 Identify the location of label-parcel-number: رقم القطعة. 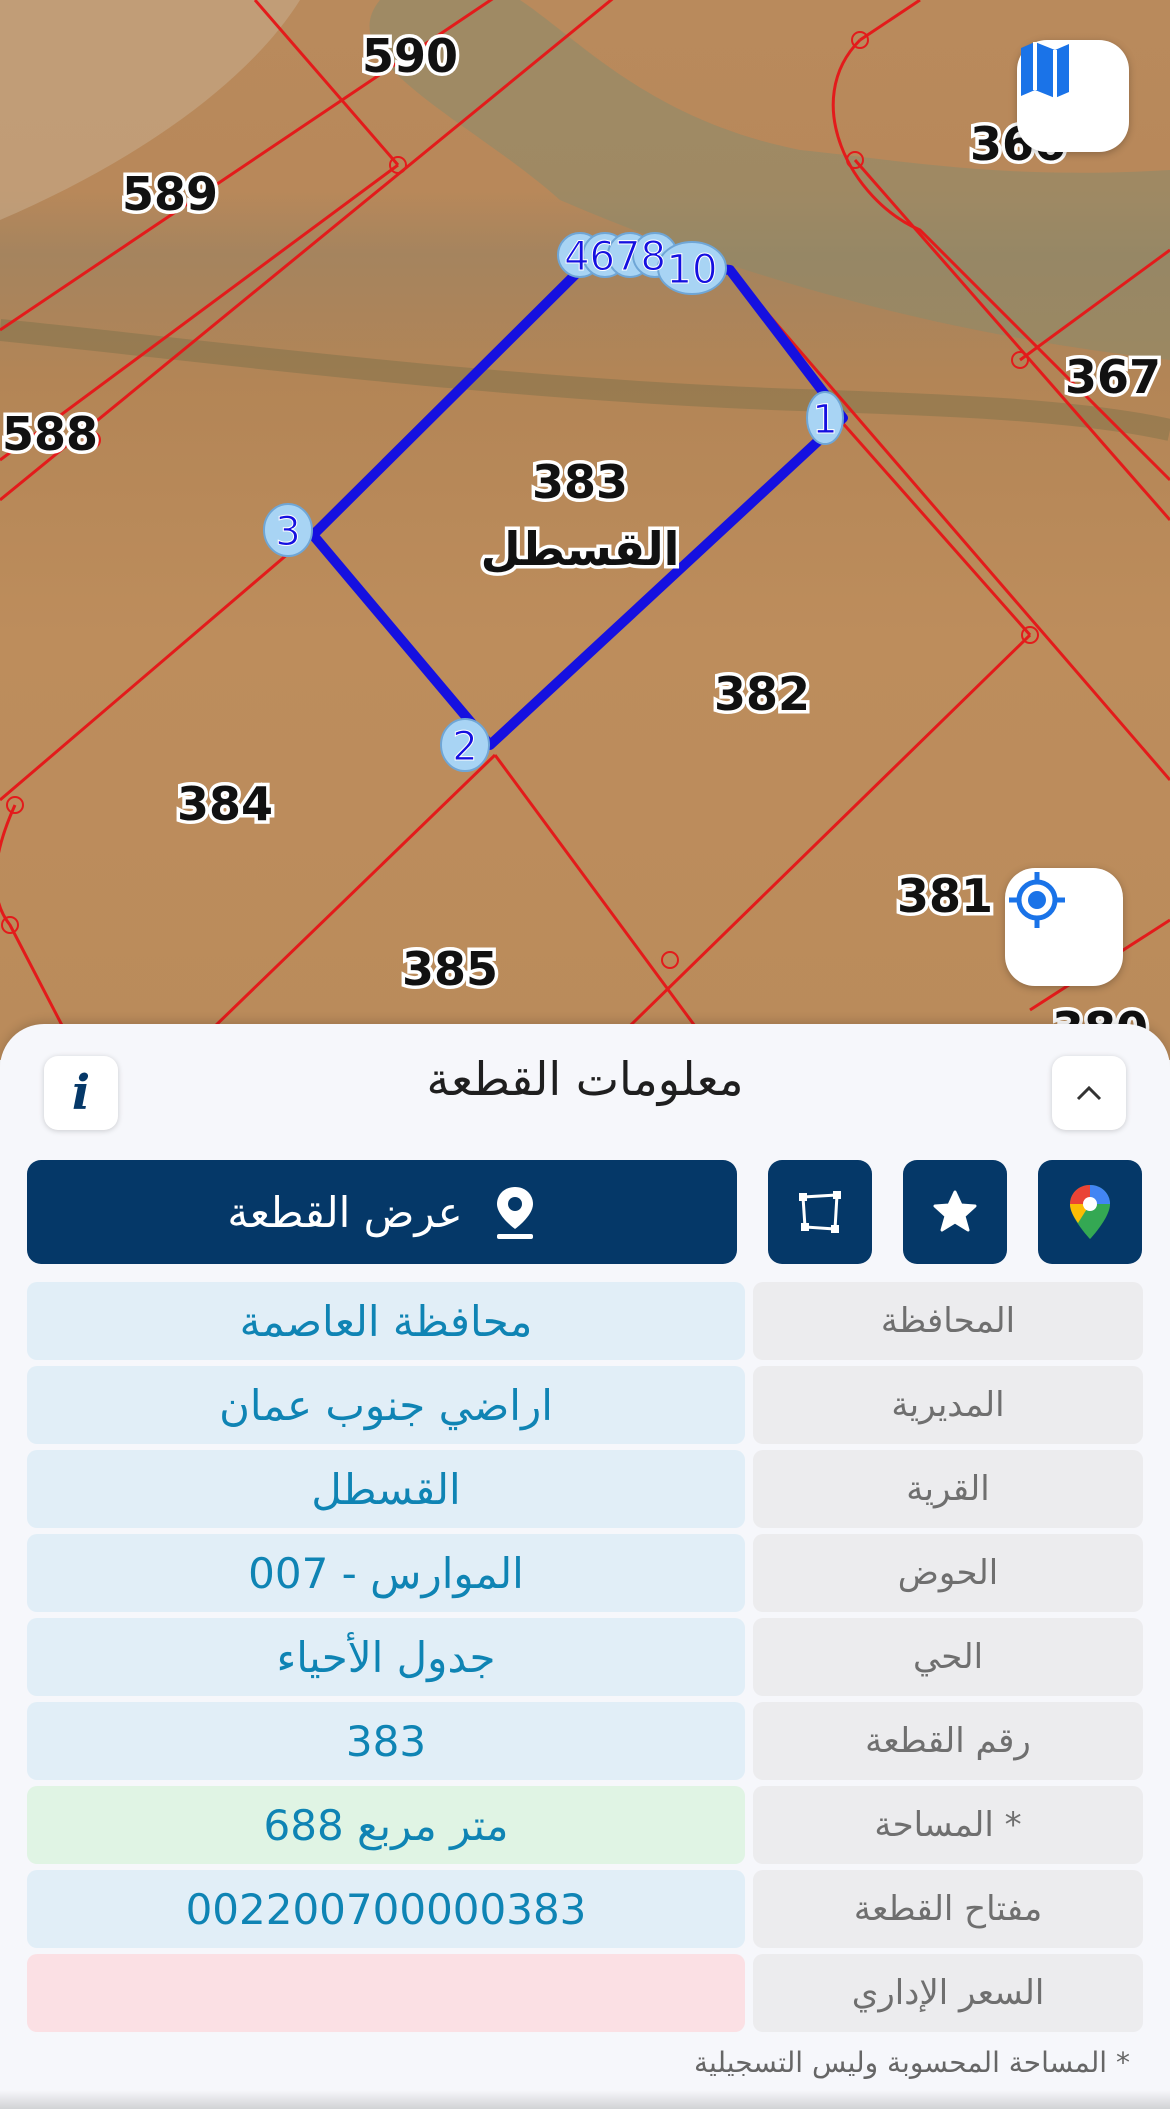
(948, 1741).